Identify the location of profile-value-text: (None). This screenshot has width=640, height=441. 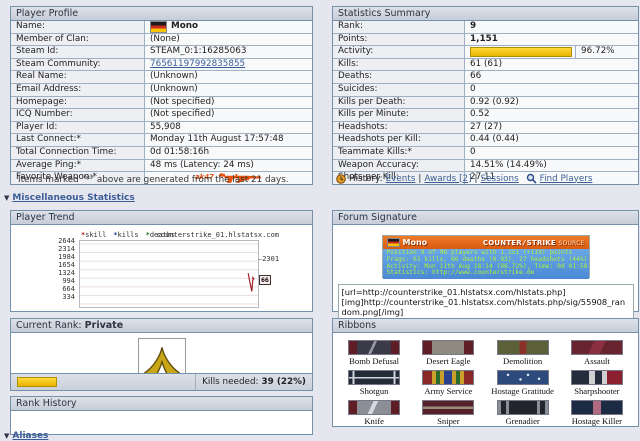
(165, 38).